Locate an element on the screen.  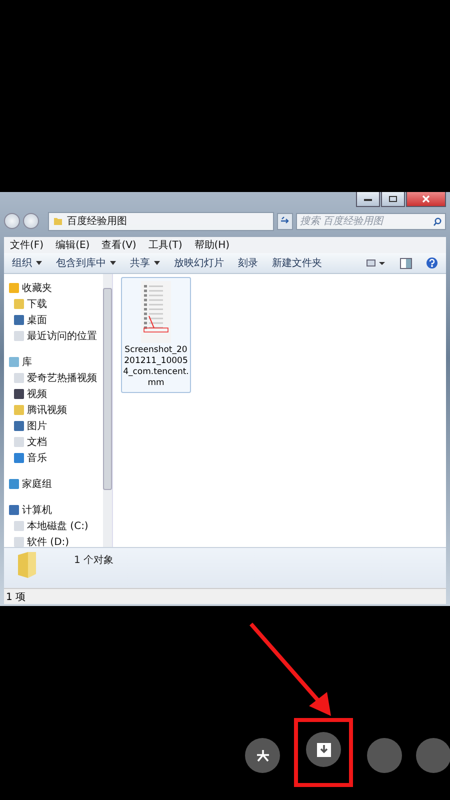
toolbar-button: 组织 is located at coordinates (27, 263).